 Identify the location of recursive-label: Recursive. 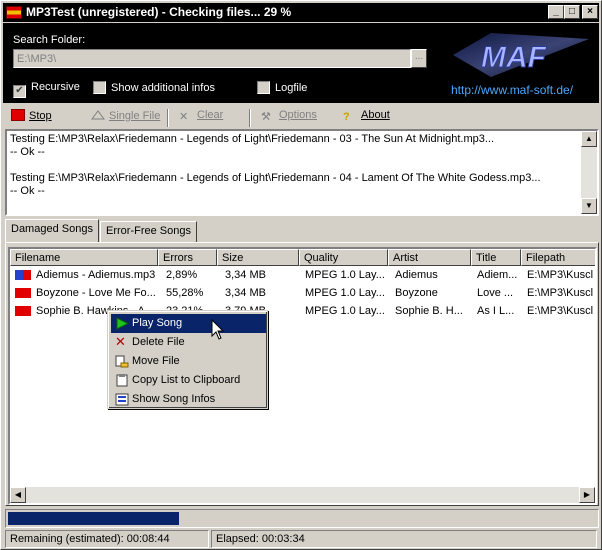
(55, 87).